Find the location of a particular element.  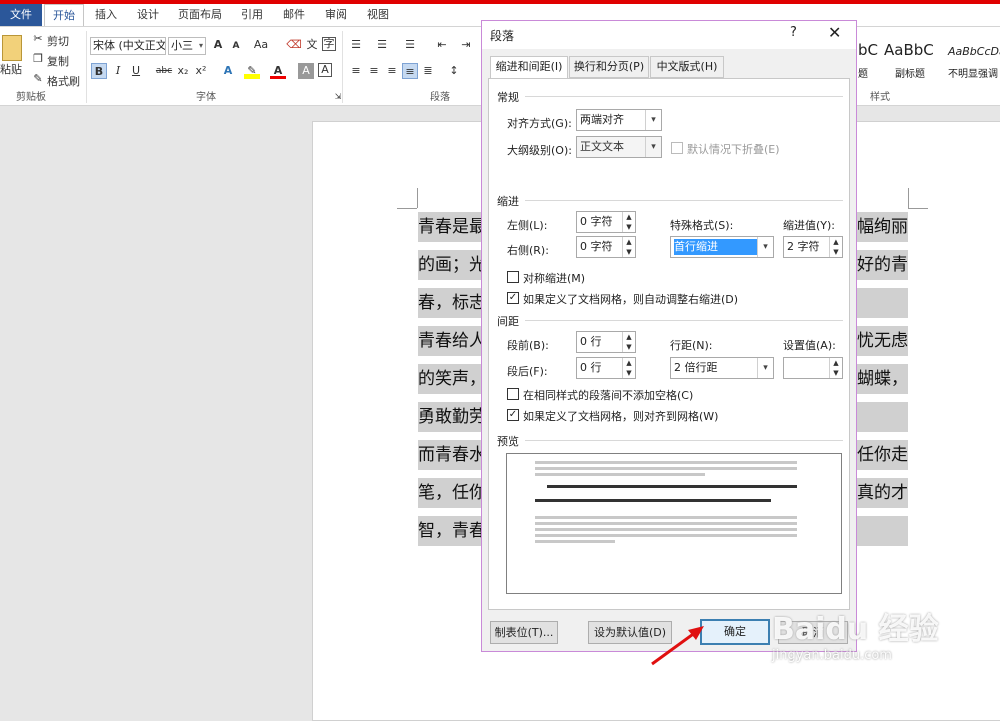

no-space-same-style-checkbox is located at coordinates (513, 394).